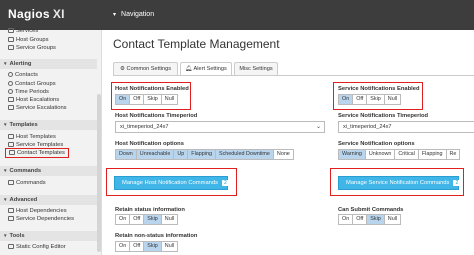  What do you see at coordinates (293, 75) in the screenshot?
I see `tab-divider` at bounding box center [293, 75].